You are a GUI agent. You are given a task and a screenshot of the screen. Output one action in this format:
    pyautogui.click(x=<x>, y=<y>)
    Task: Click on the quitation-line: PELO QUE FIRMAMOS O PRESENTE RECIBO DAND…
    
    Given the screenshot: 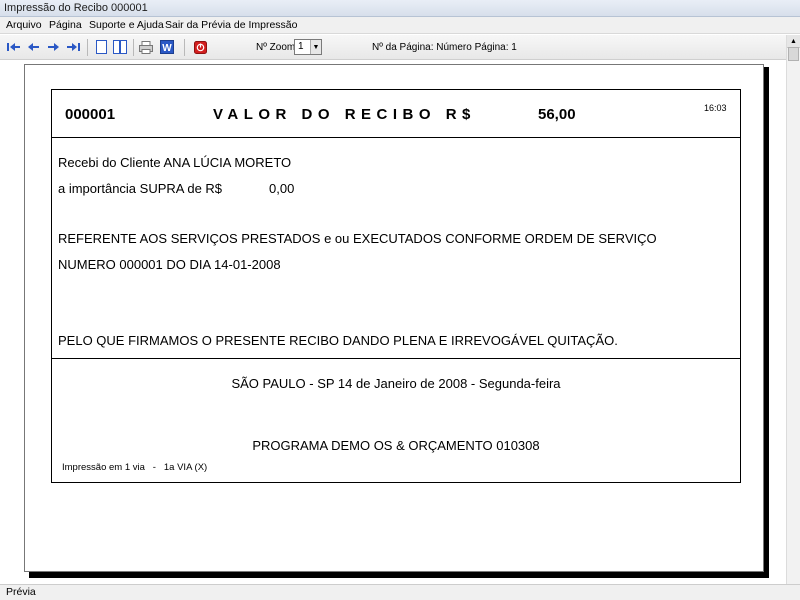 What is the action you would take?
    pyautogui.click(x=338, y=340)
    